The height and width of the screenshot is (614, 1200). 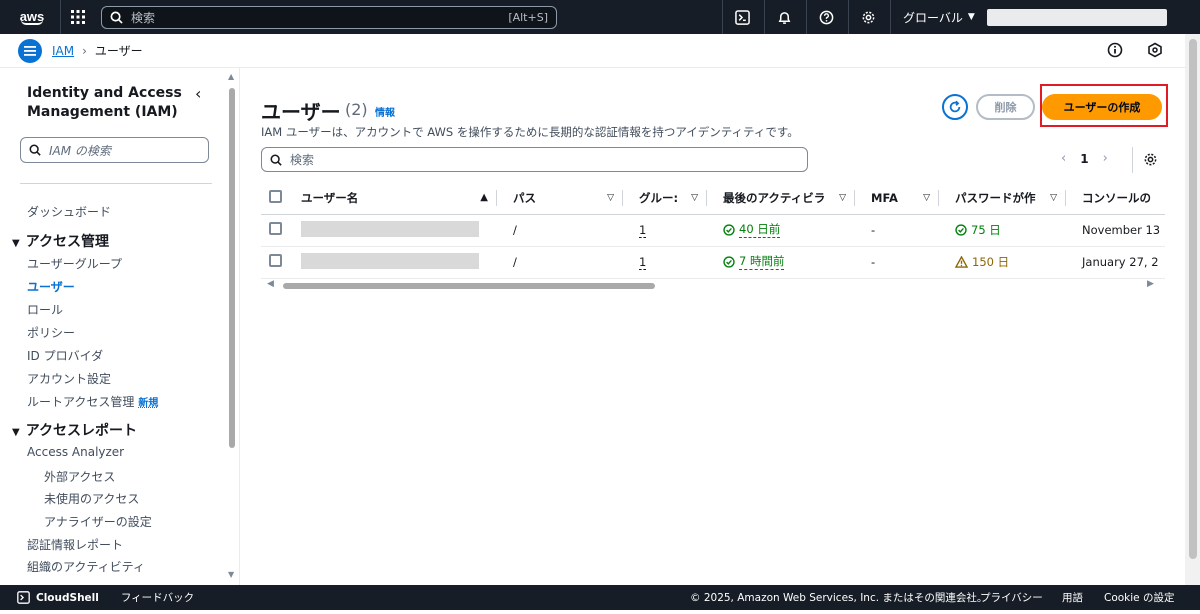 What do you see at coordinates (23, 597) in the screenshot?
I see `terminal-icon` at bounding box center [23, 597].